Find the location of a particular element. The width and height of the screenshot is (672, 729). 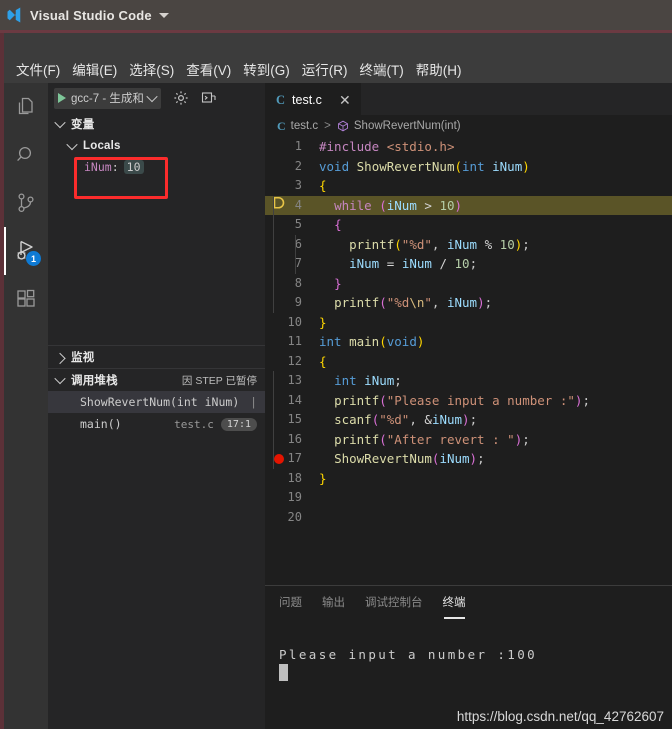

code-token: while is located at coordinates (357, 205).